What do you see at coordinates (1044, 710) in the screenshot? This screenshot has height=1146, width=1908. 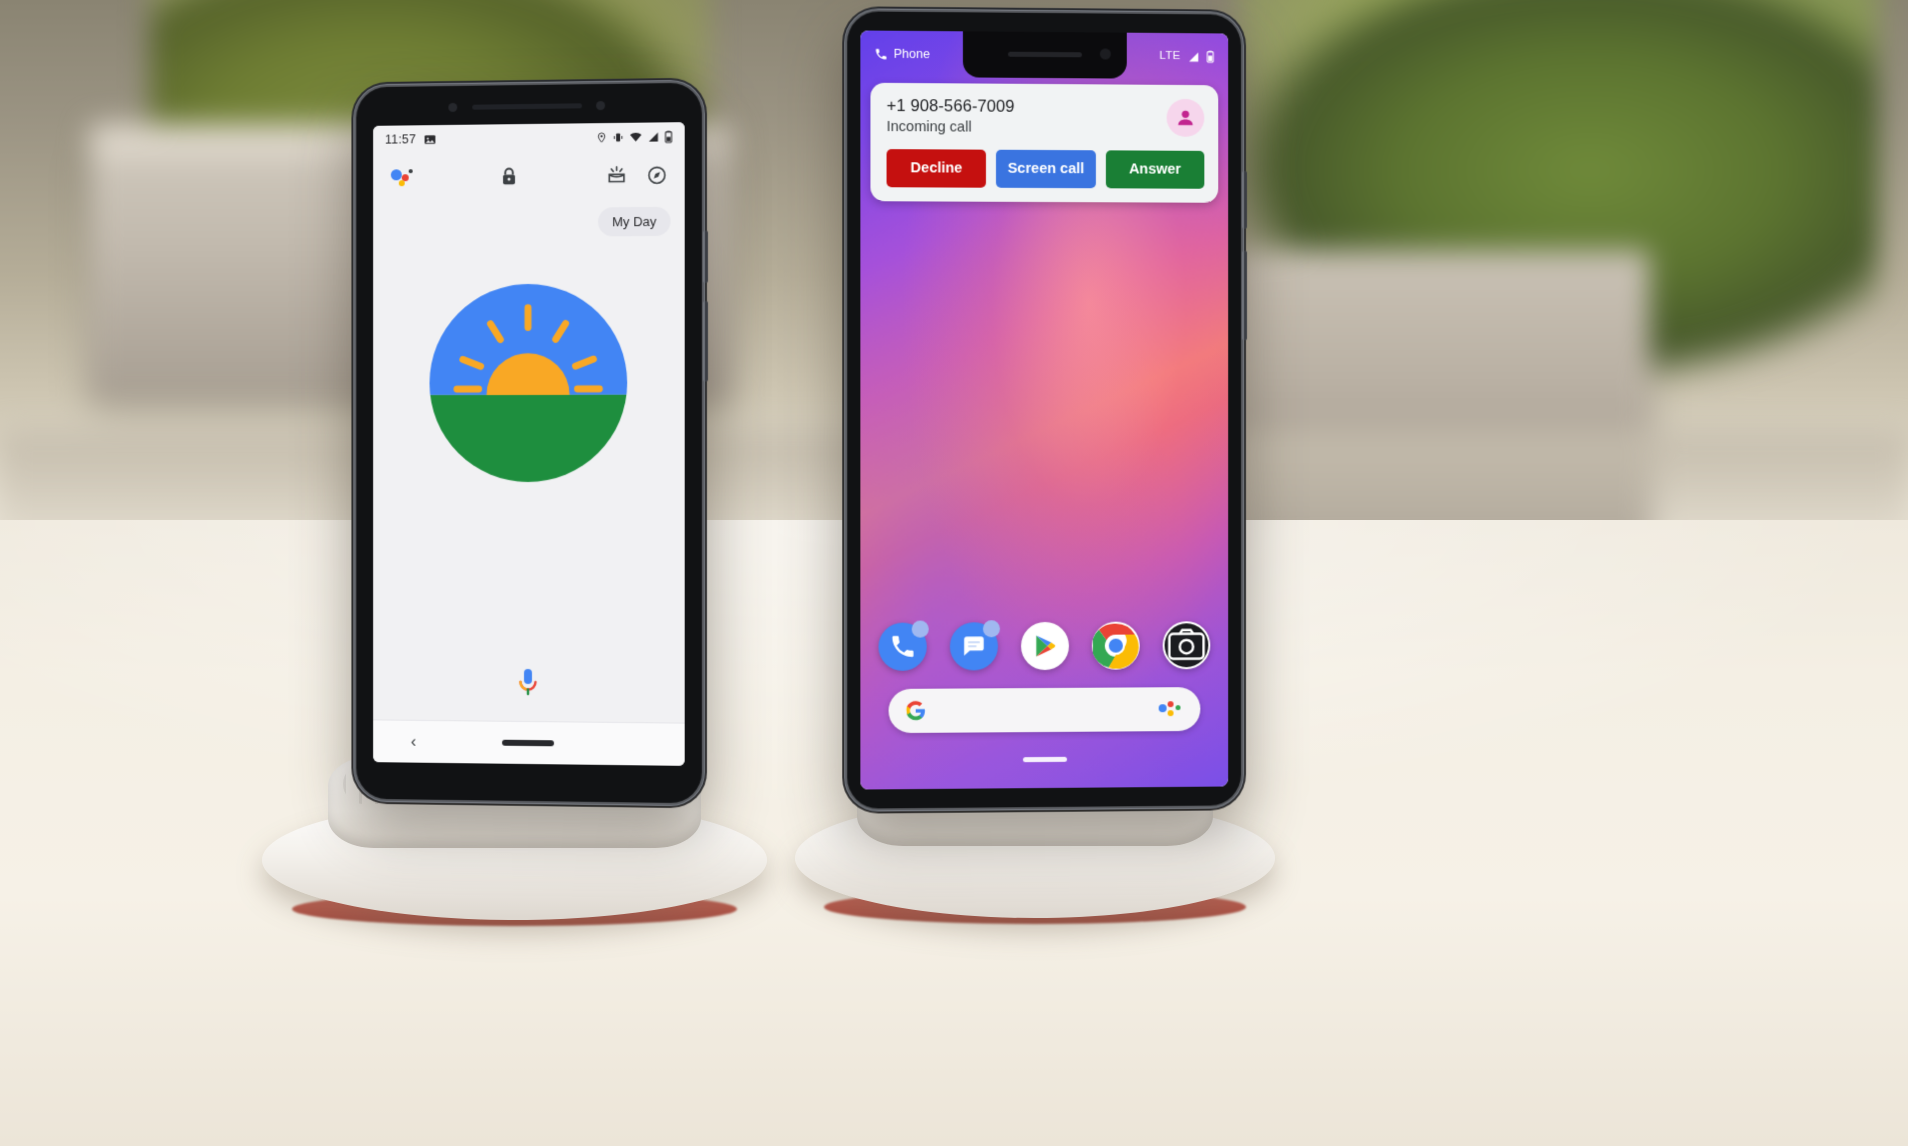 I see `google-search-bar` at bounding box center [1044, 710].